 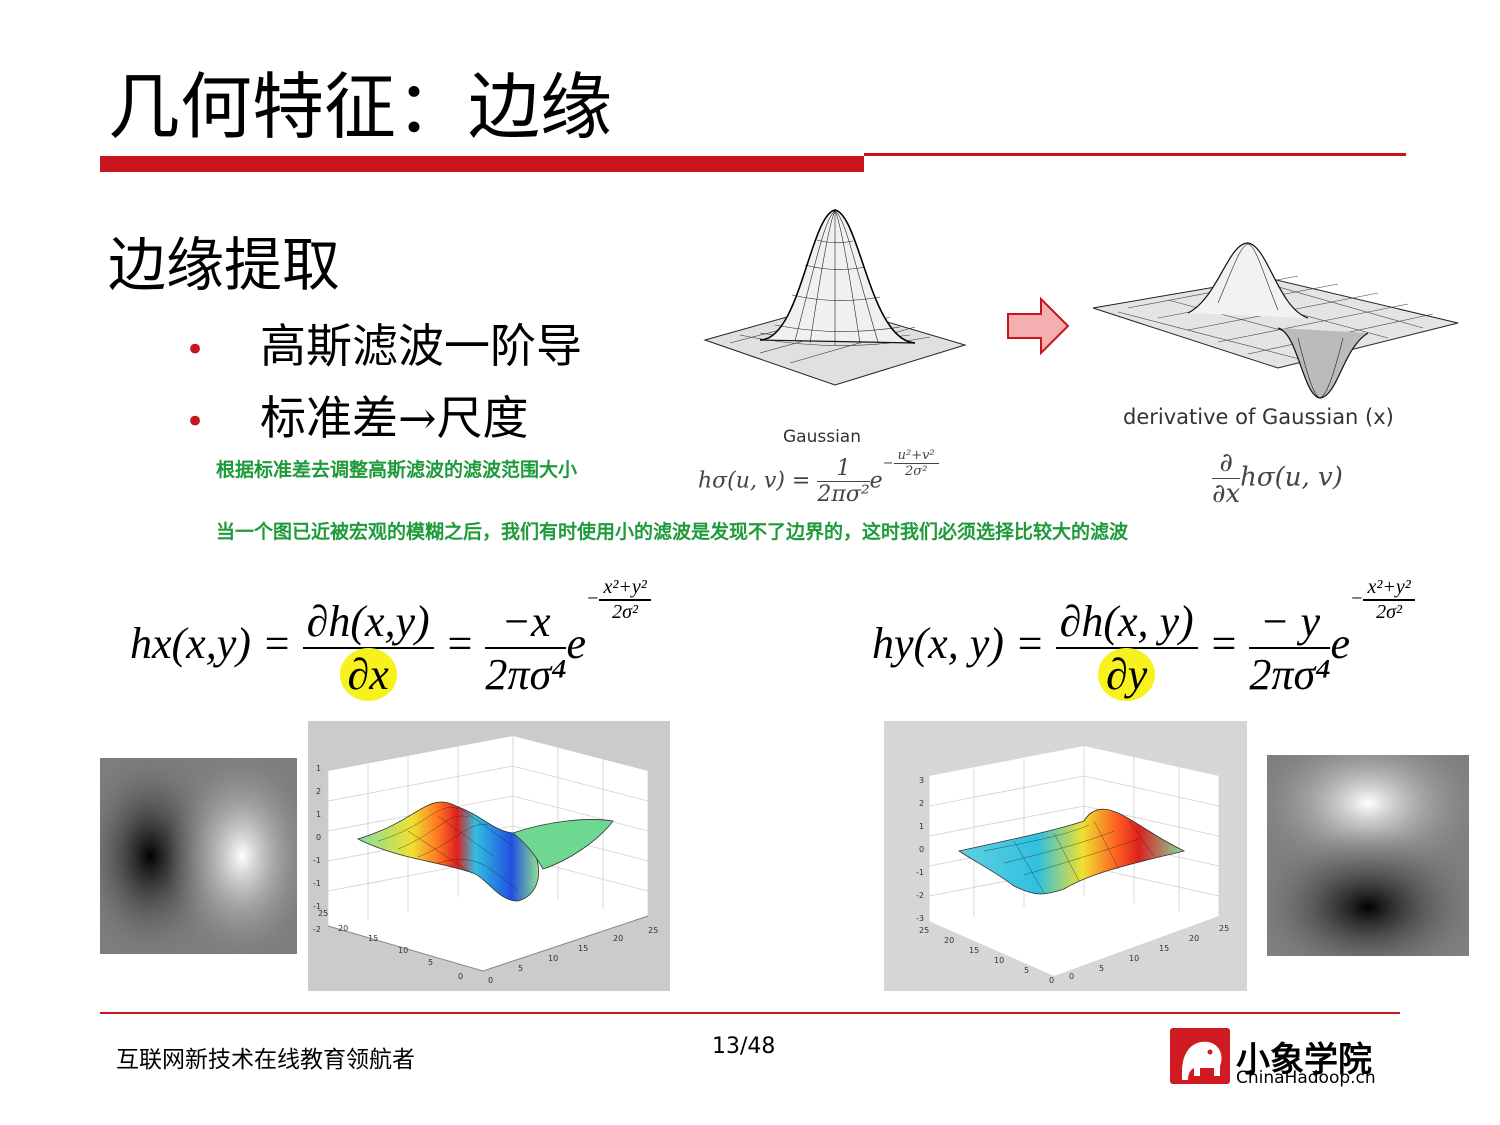 I want to click on bullet-item: • 标准差→尺度, so click(x=357, y=420).